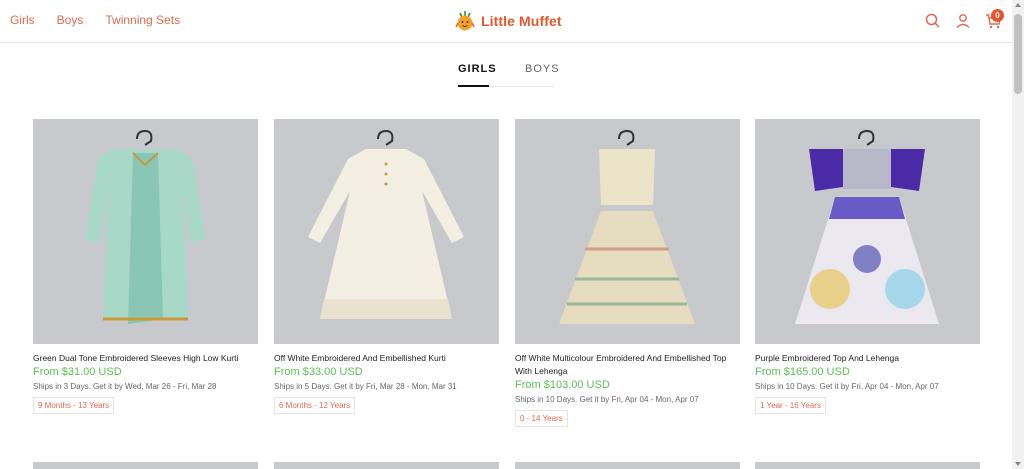  What do you see at coordinates (1018, 5) in the screenshot?
I see `scroll-up-arrow-icon` at bounding box center [1018, 5].